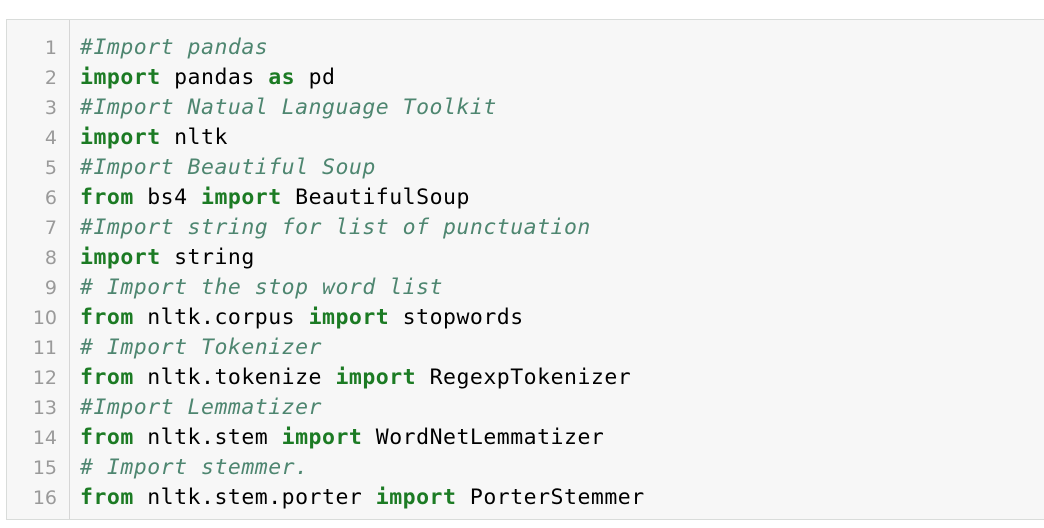 The height and width of the screenshot is (528, 1044). What do you see at coordinates (525, 108) in the screenshot?
I see `code-line: 3 #Import Natual Language Toolkit` at bounding box center [525, 108].